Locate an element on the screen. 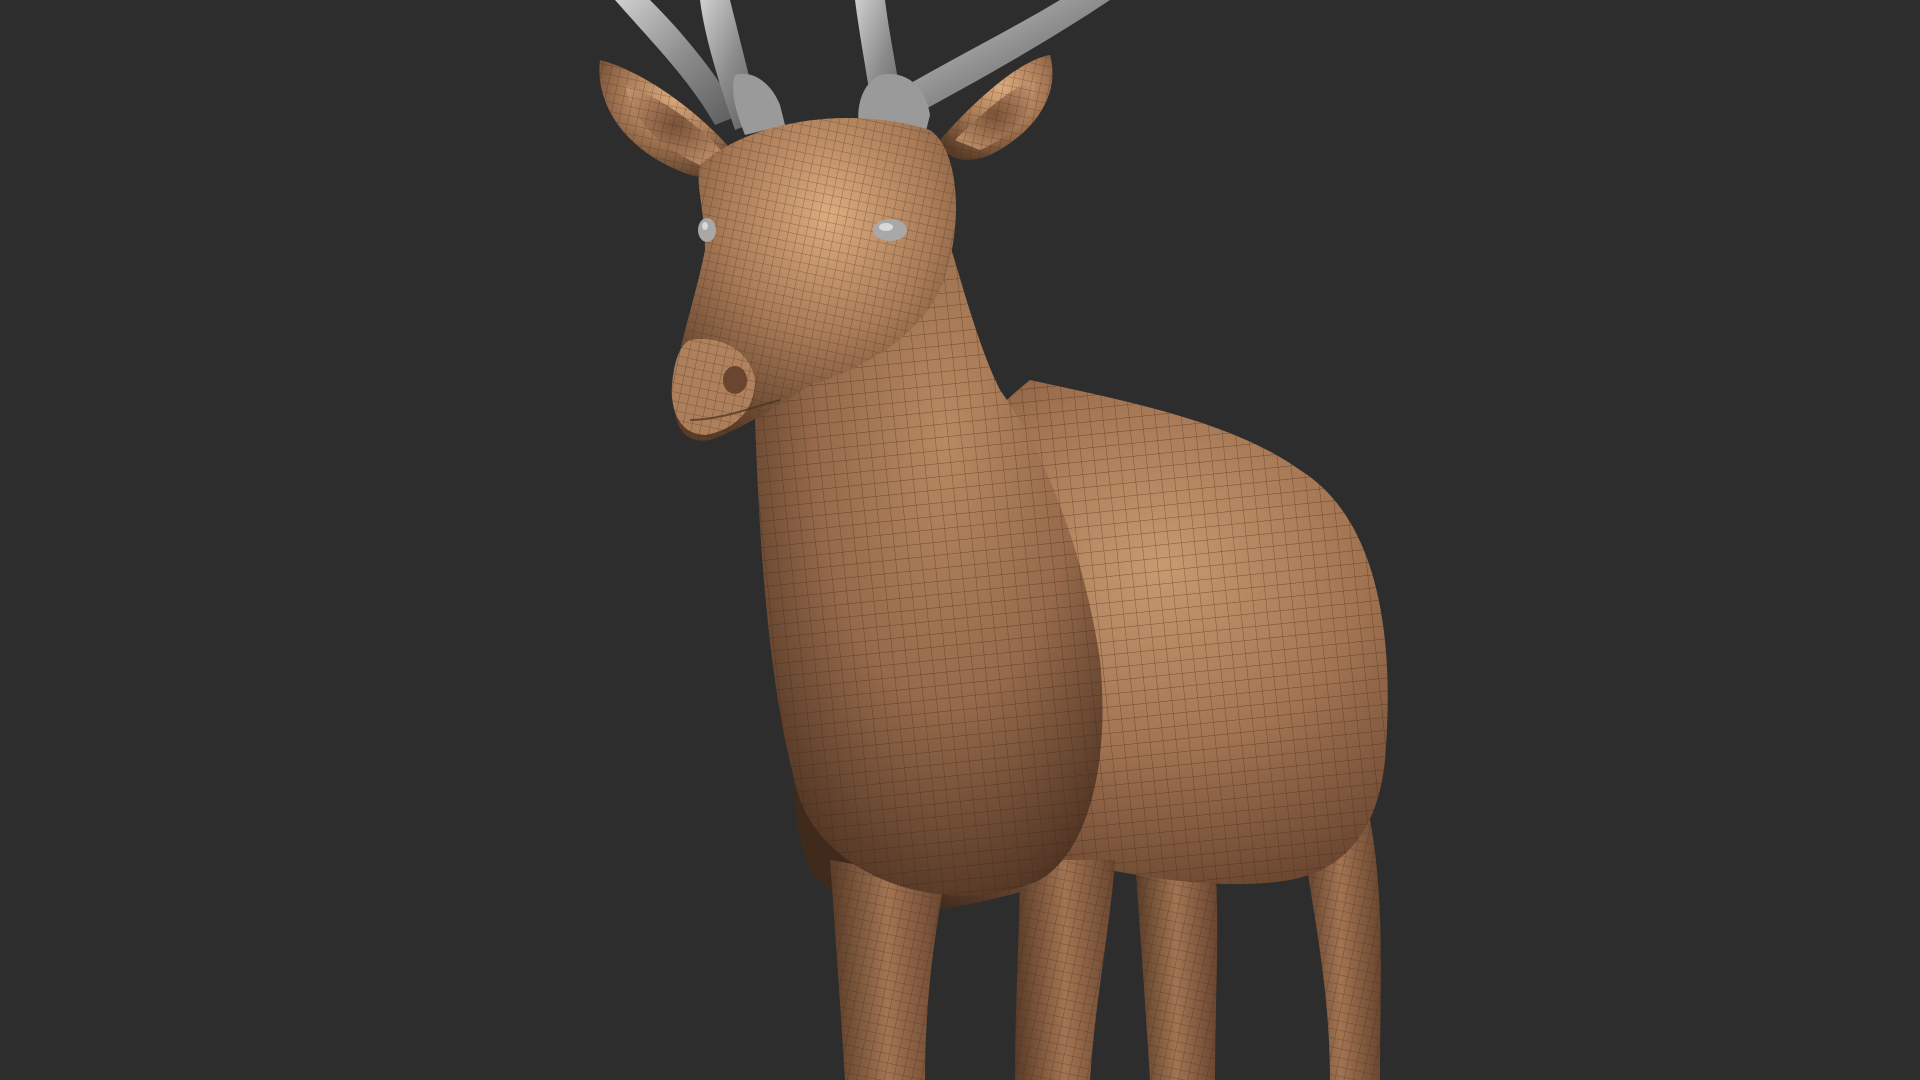  eye-right is located at coordinates (890, 230).